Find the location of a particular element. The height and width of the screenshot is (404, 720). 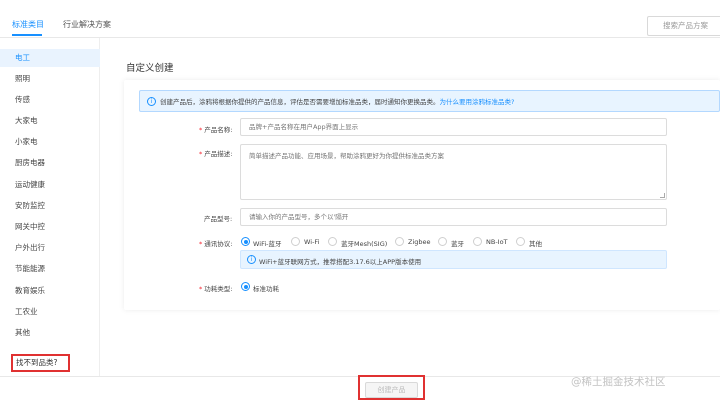

protocol-label: * 通讯协议: is located at coordinates (215, 243).